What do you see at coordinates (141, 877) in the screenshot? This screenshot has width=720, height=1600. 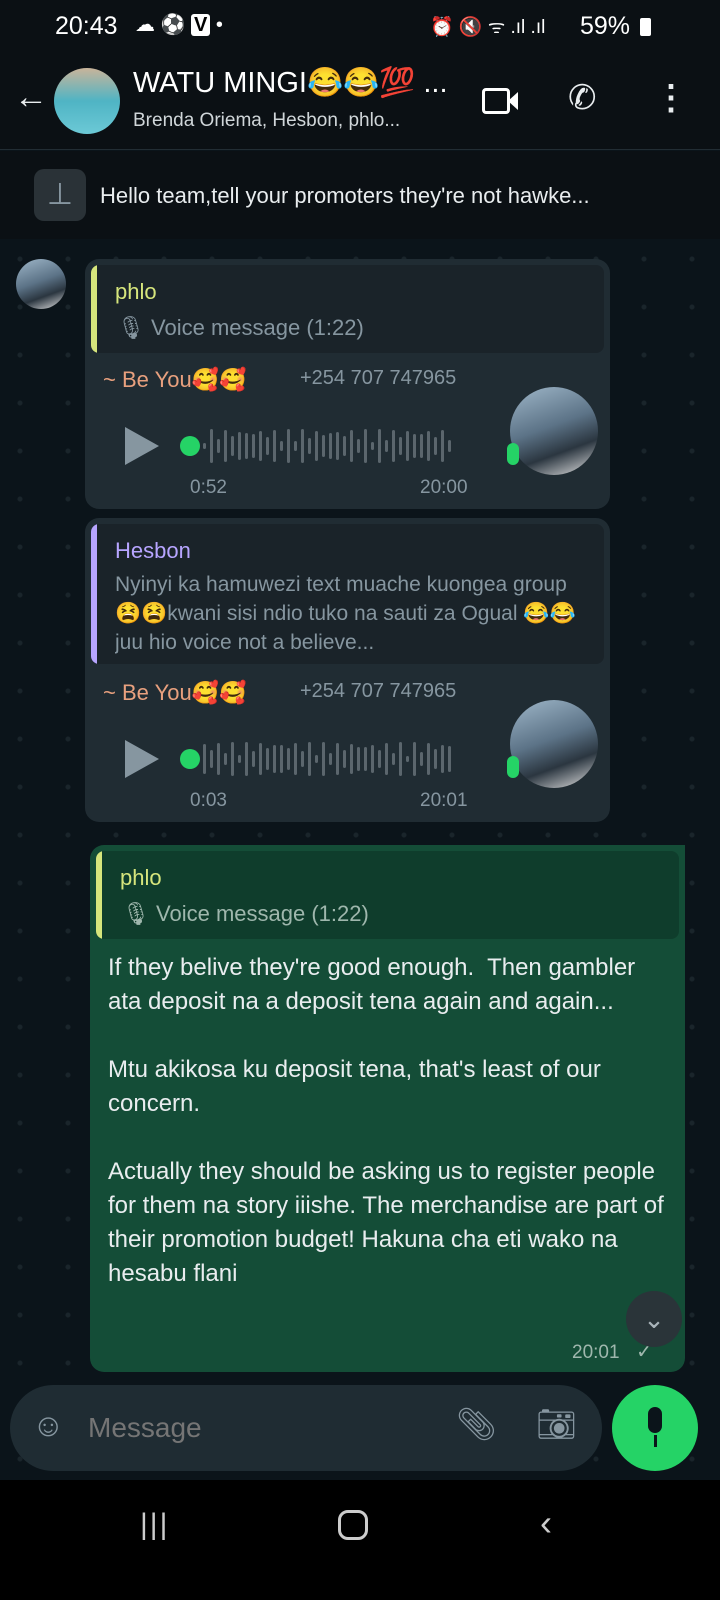 I see `quote-author: phlo` at bounding box center [141, 877].